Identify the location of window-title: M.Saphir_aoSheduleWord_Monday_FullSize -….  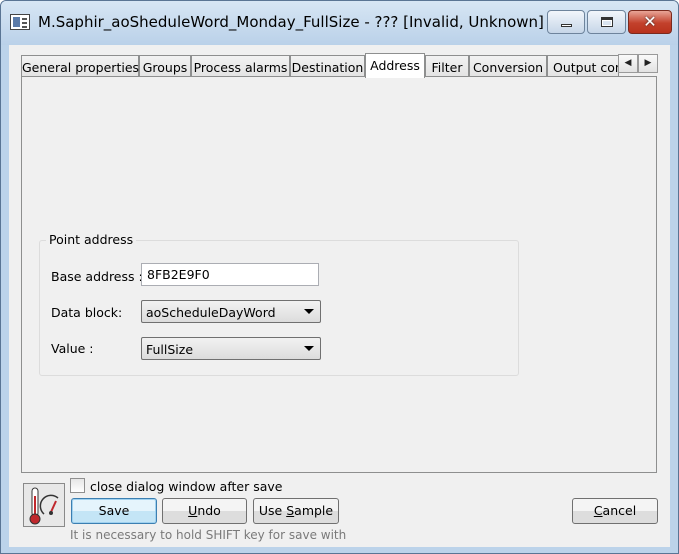
(293, 22).